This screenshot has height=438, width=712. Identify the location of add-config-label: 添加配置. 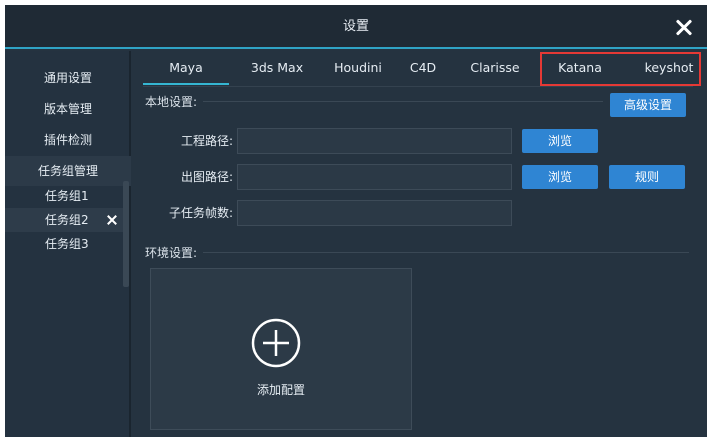
(280, 390).